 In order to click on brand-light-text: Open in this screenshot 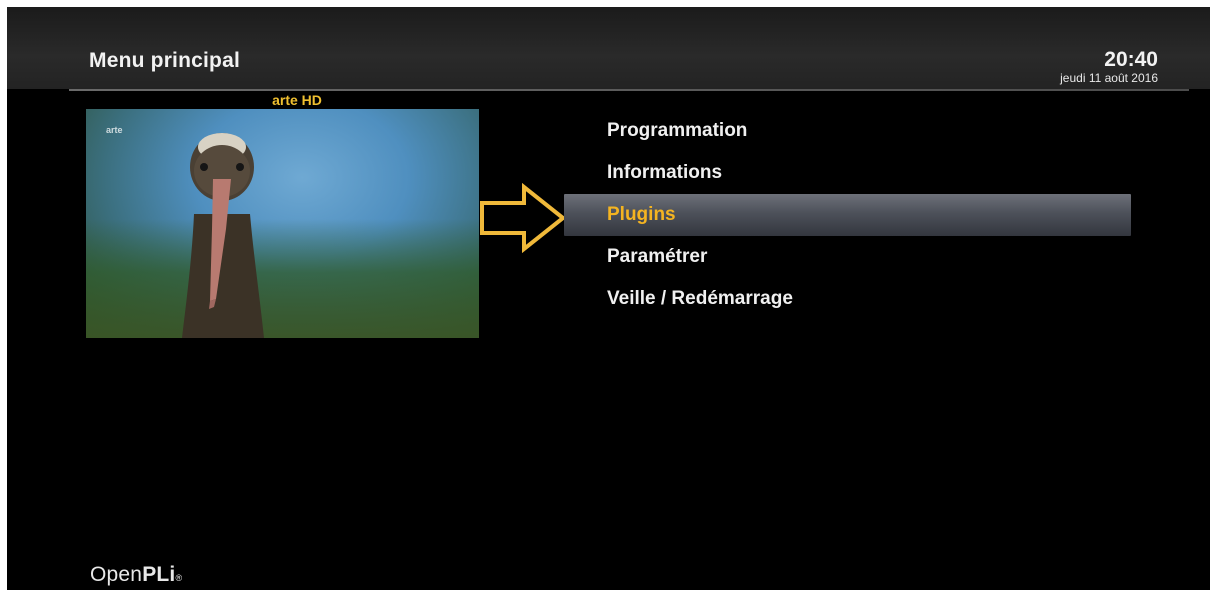, I will do `click(116, 574)`.